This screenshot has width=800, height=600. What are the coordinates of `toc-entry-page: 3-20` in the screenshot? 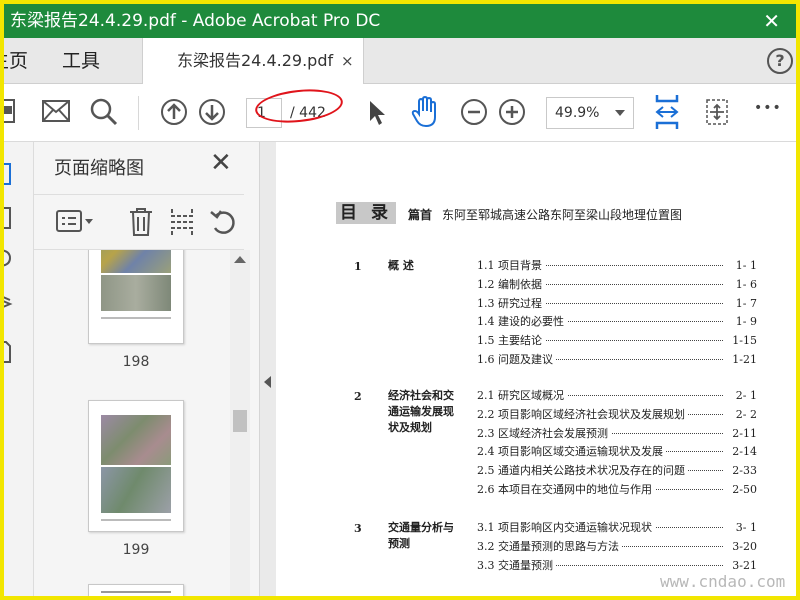 It's located at (743, 546).